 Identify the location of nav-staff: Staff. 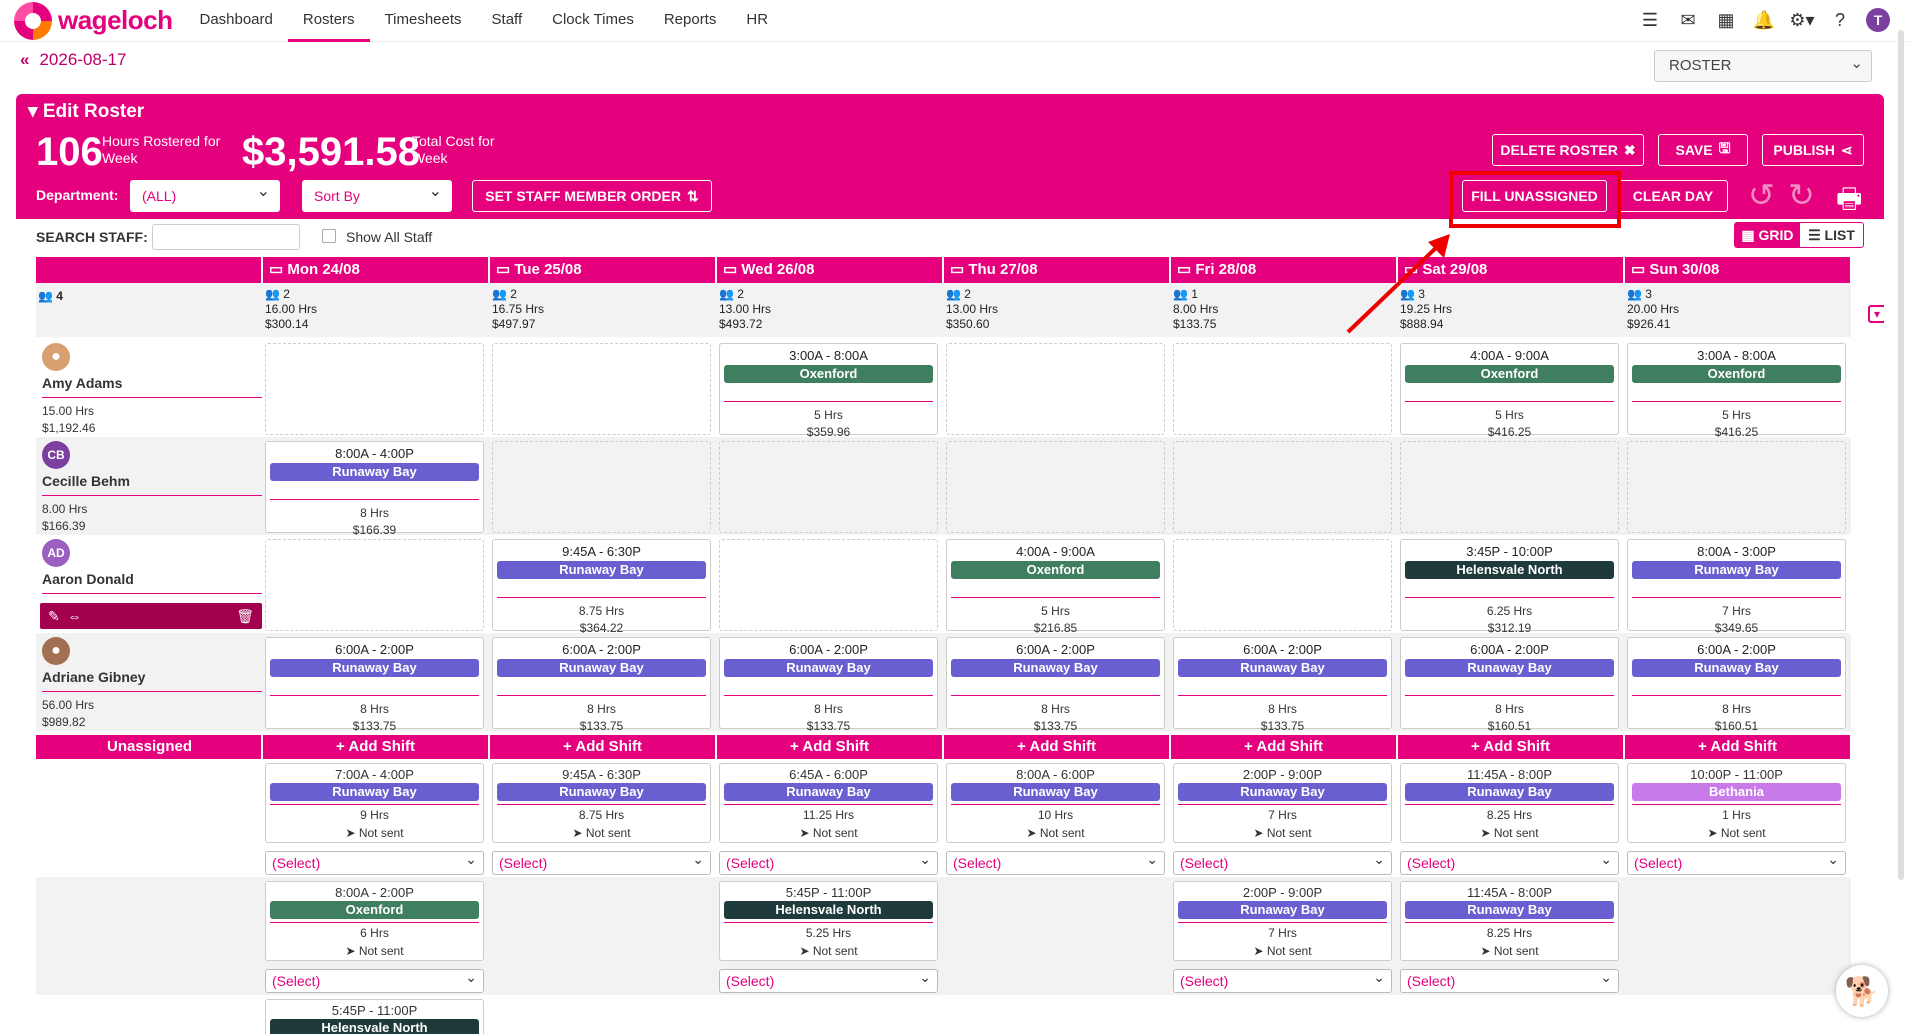
(507, 21).